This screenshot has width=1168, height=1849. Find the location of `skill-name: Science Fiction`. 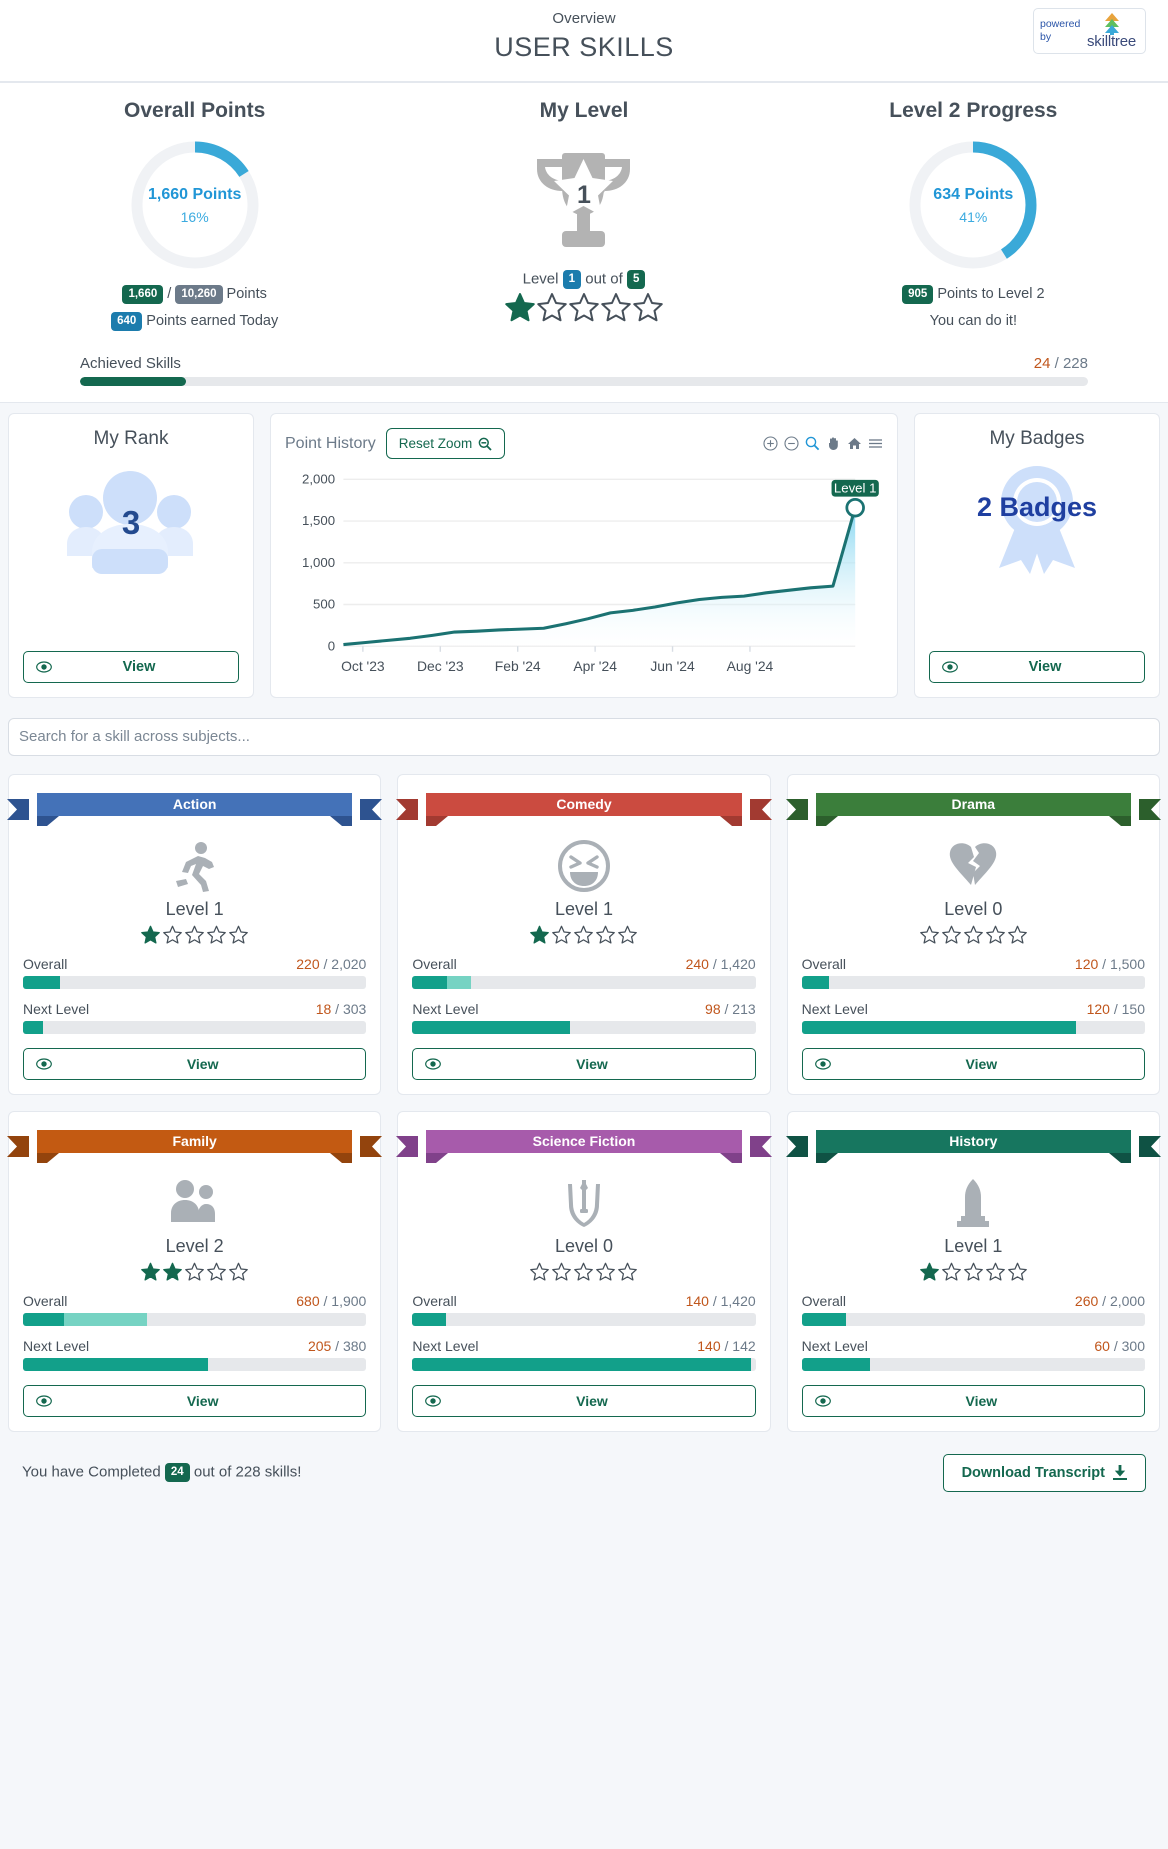

skill-name: Science Fiction is located at coordinates (584, 1141).